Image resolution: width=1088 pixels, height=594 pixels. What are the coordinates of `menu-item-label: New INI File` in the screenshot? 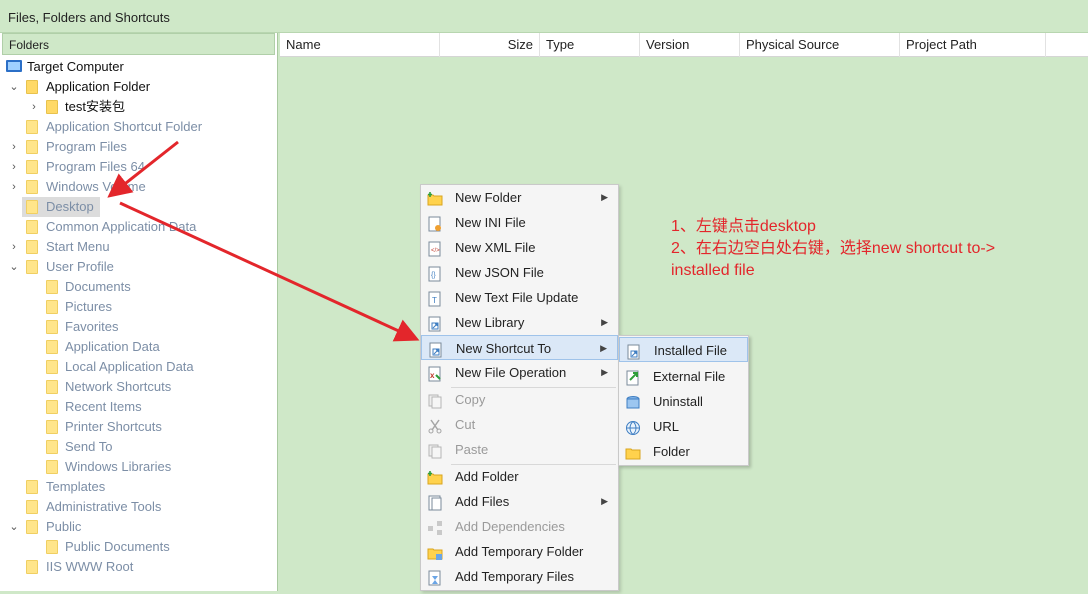 It's located at (490, 222).